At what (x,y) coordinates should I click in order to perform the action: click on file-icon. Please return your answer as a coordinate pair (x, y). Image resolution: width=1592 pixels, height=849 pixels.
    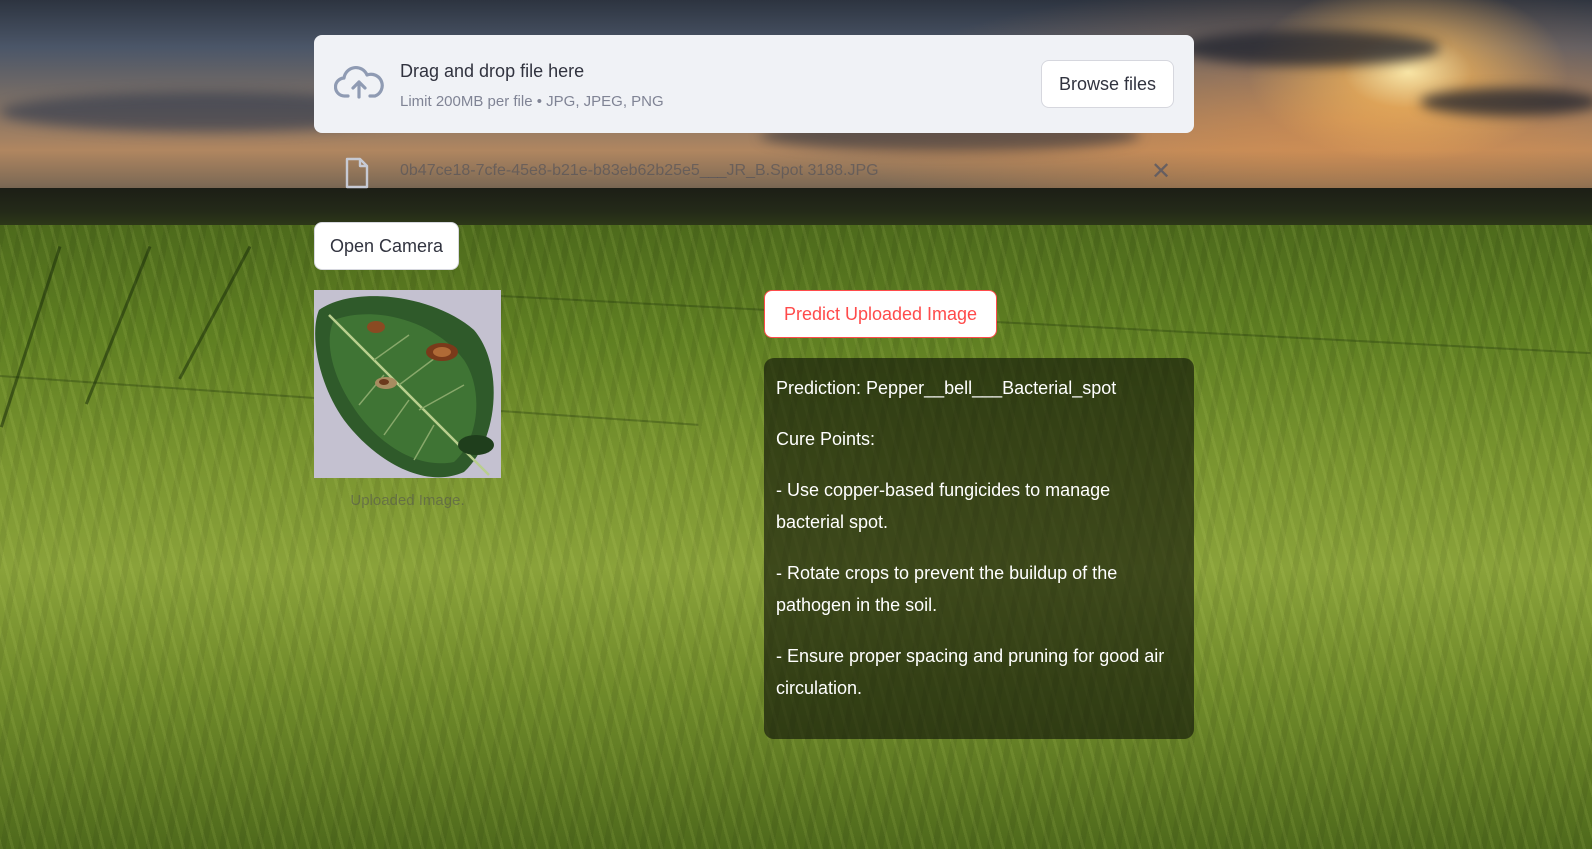
    Looking at the image, I should click on (357, 173).